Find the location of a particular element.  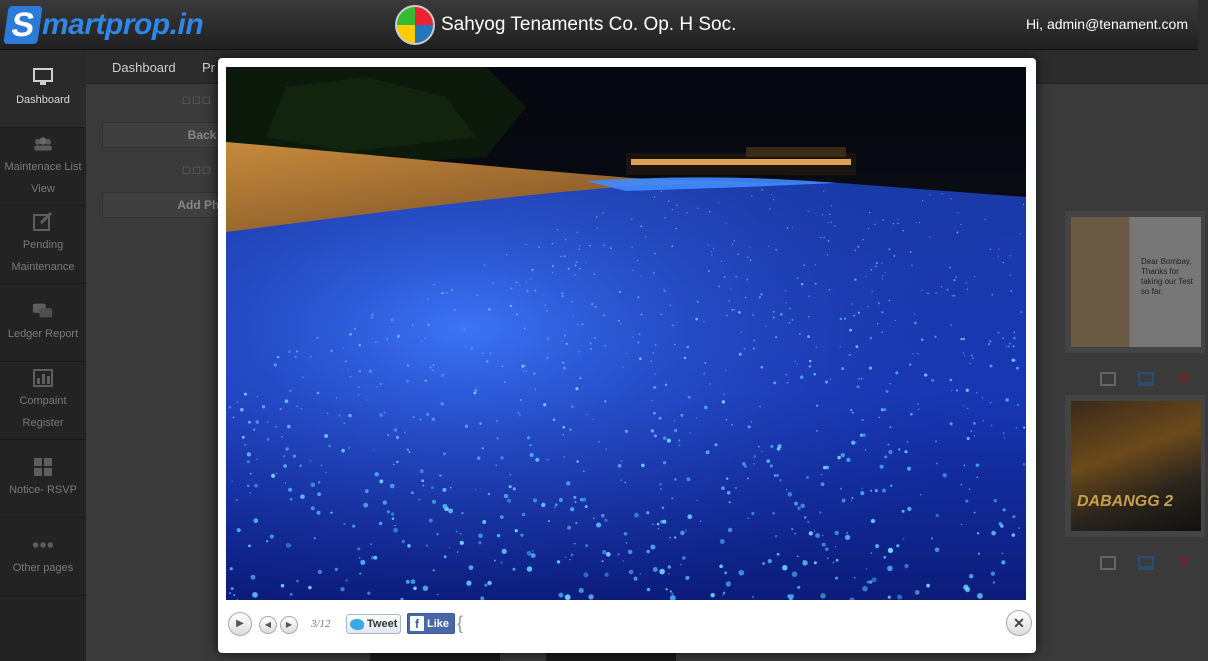

previous-button: ◀ is located at coordinates (268, 625).